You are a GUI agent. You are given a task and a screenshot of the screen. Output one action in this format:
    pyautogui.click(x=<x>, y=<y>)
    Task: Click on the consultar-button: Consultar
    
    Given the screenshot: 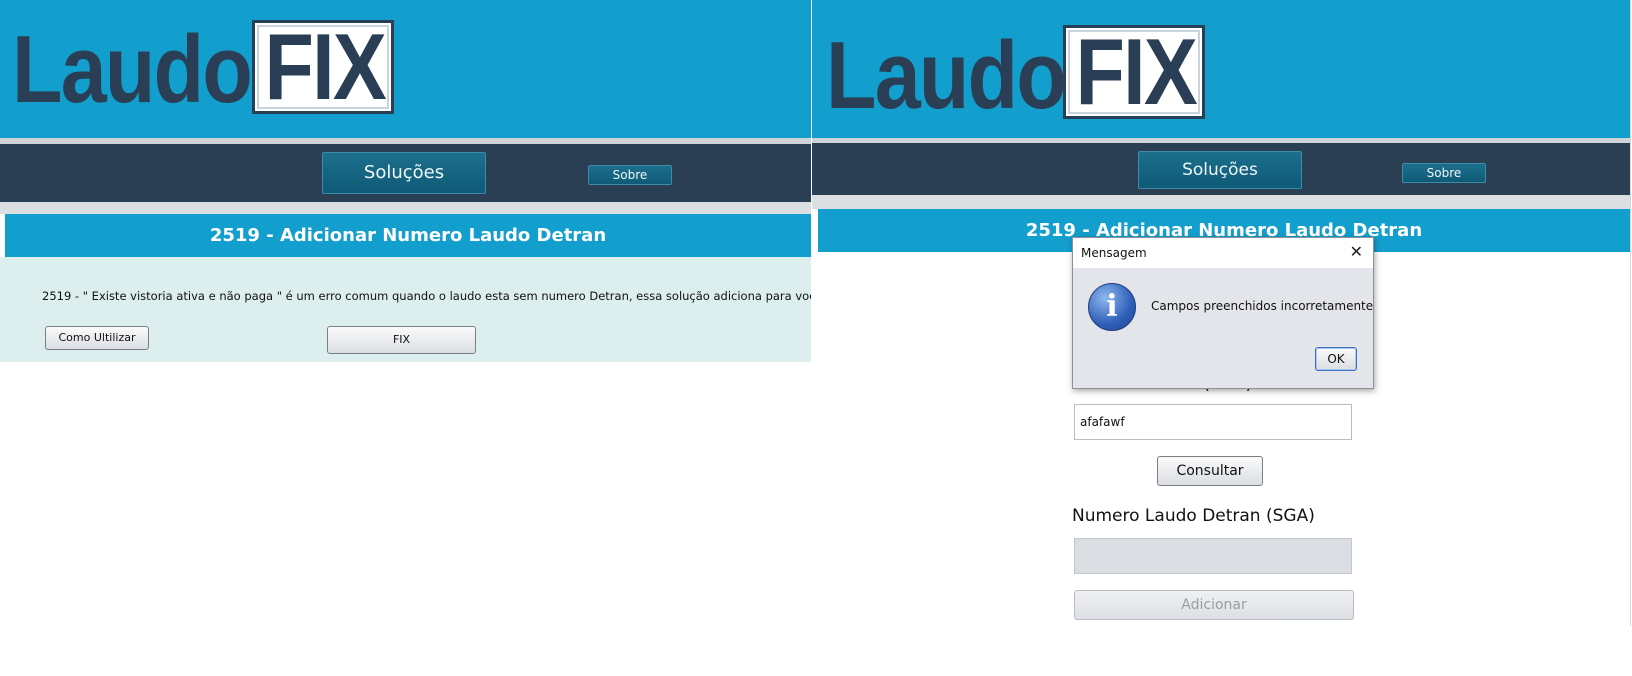 What is the action you would take?
    pyautogui.click(x=1210, y=471)
    